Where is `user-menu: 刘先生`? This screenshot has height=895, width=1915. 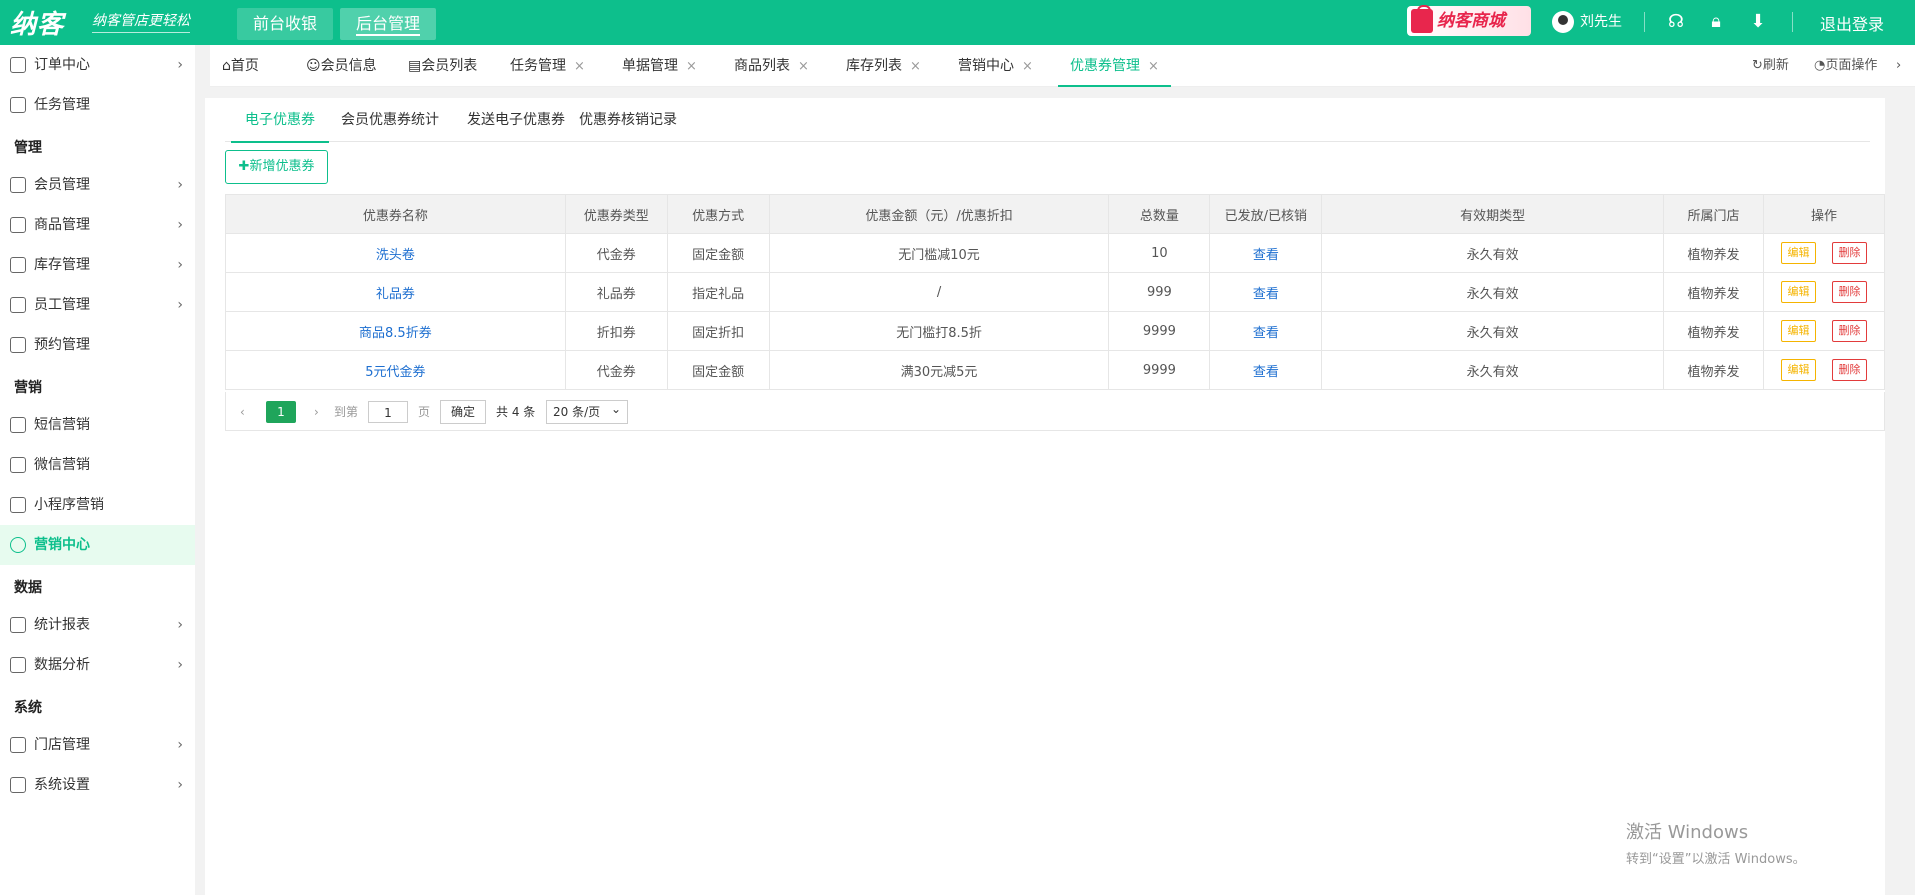 user-menu: 刘先生 is located at coordinates (1587, 22).